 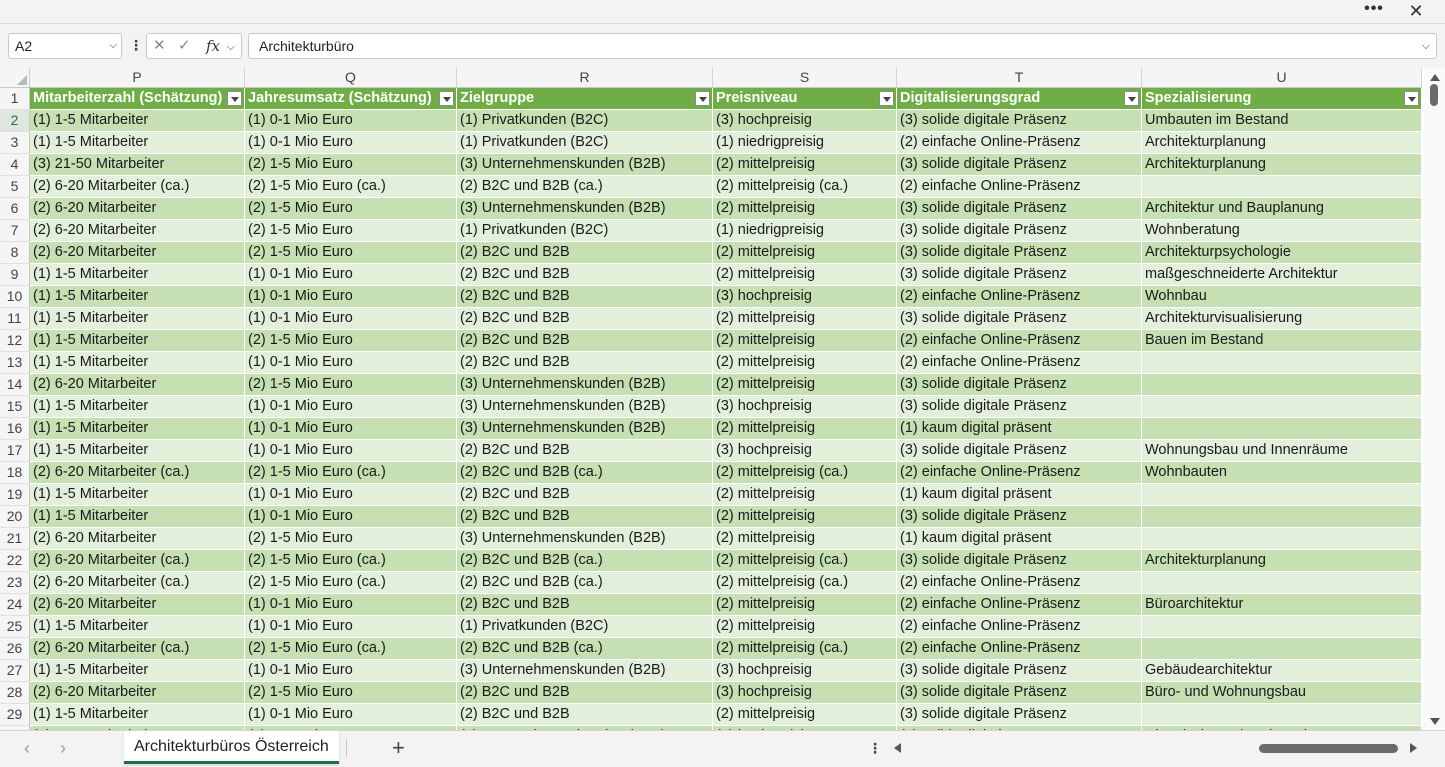 I want to click on table-header-cell: Preisniveau, so click(x=805, y=99).